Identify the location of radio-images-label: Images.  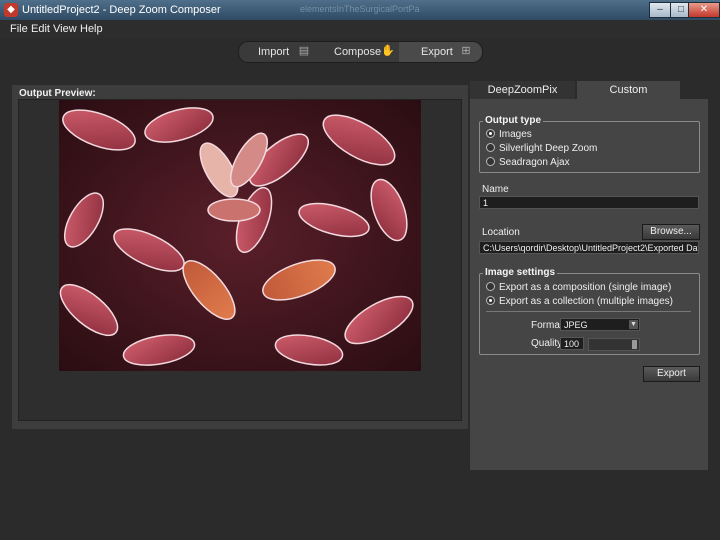
(515, 134).